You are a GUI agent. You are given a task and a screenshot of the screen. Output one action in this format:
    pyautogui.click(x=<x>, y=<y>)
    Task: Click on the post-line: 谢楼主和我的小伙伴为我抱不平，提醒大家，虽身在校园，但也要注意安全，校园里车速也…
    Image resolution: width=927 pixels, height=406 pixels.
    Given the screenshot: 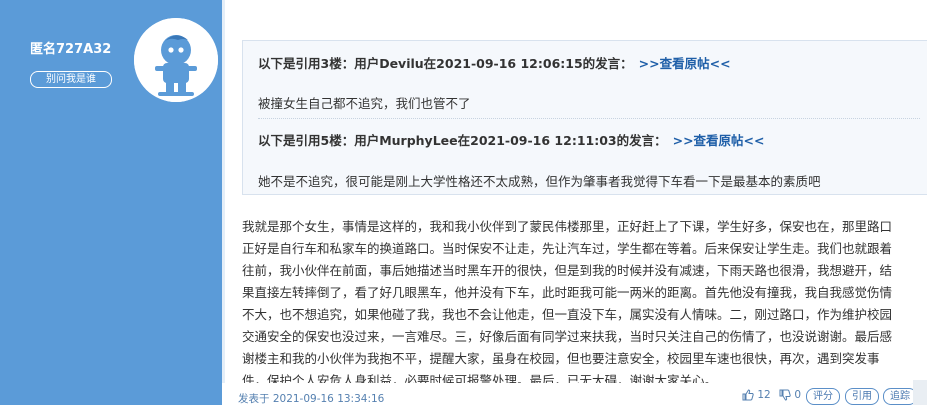 What is the action you would take?
    pyautogui.click(x=561, y=358)
    